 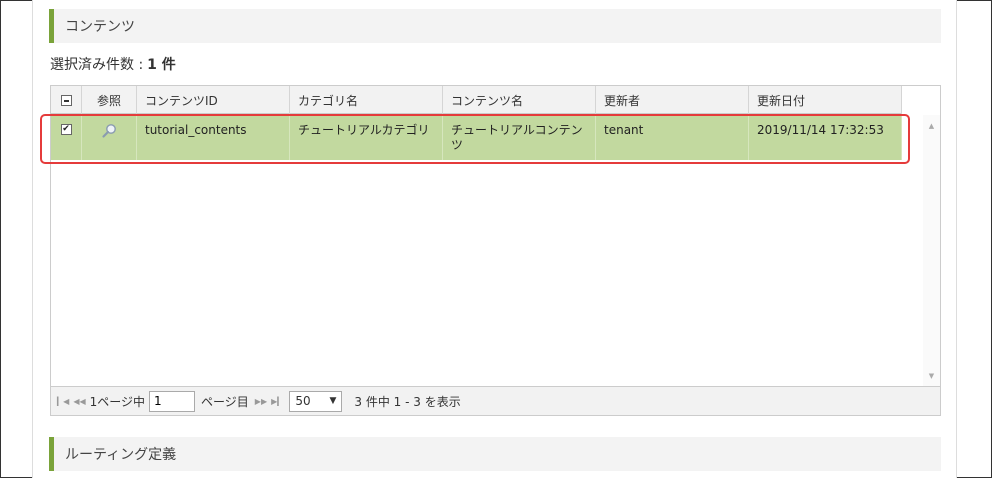 What do you see at coordinates (109, 100) in the screenshot?
I see `column-header-reference: 参照` at bounding box center [109, 100].